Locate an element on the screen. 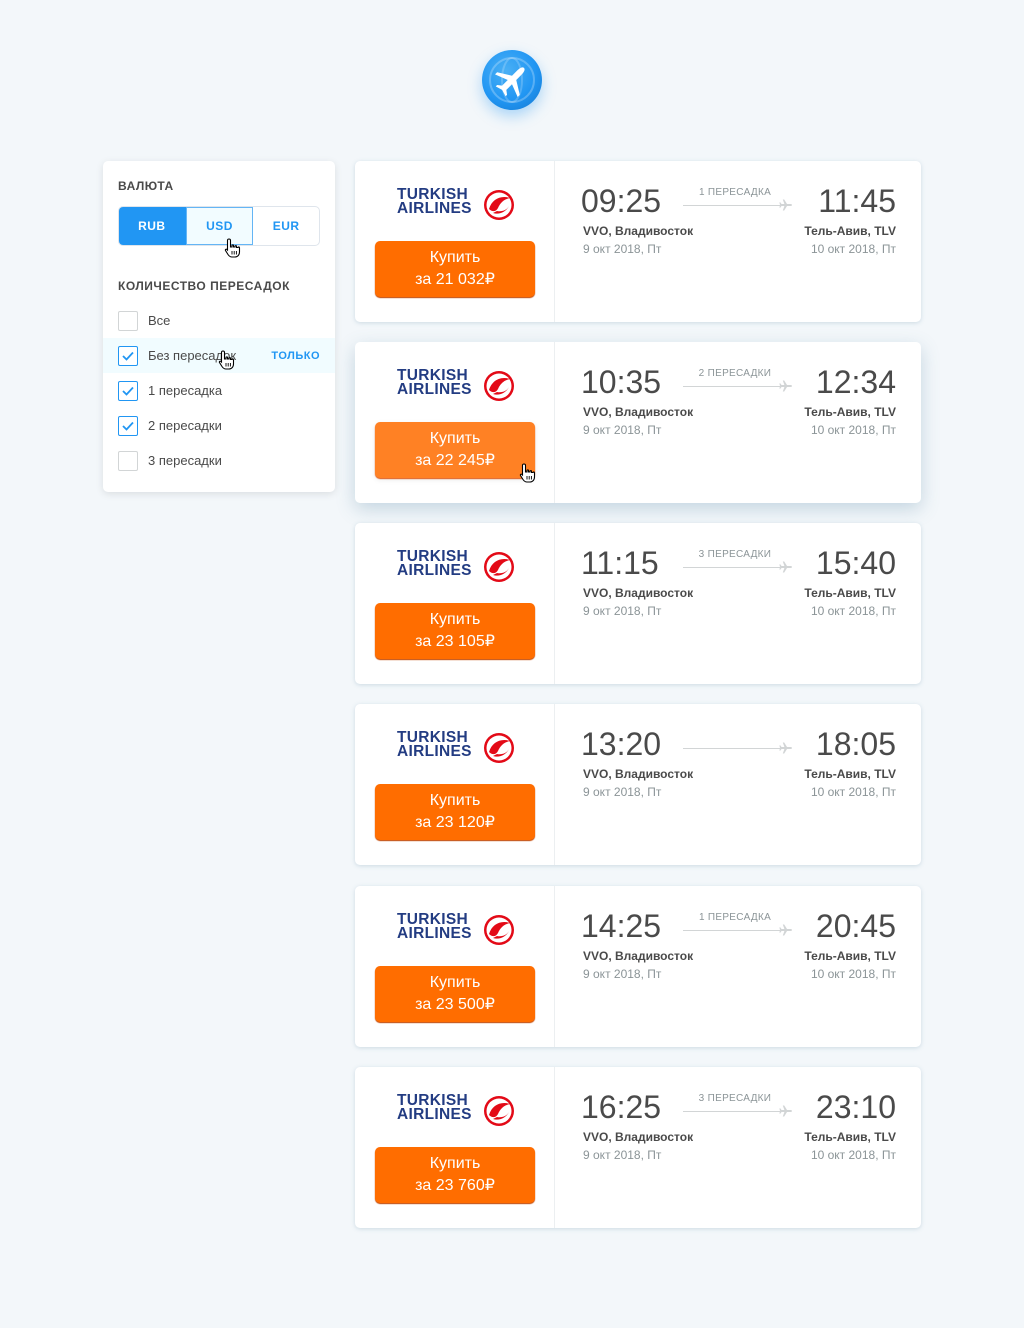  buy-button: Купить за 23 120₽ is located at coordinates (455, 812).